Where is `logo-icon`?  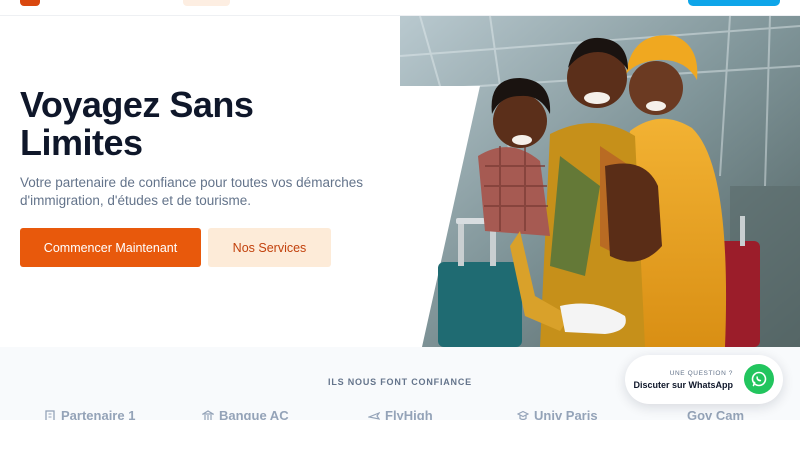 logo-icon is located at coordinates (30, 3).